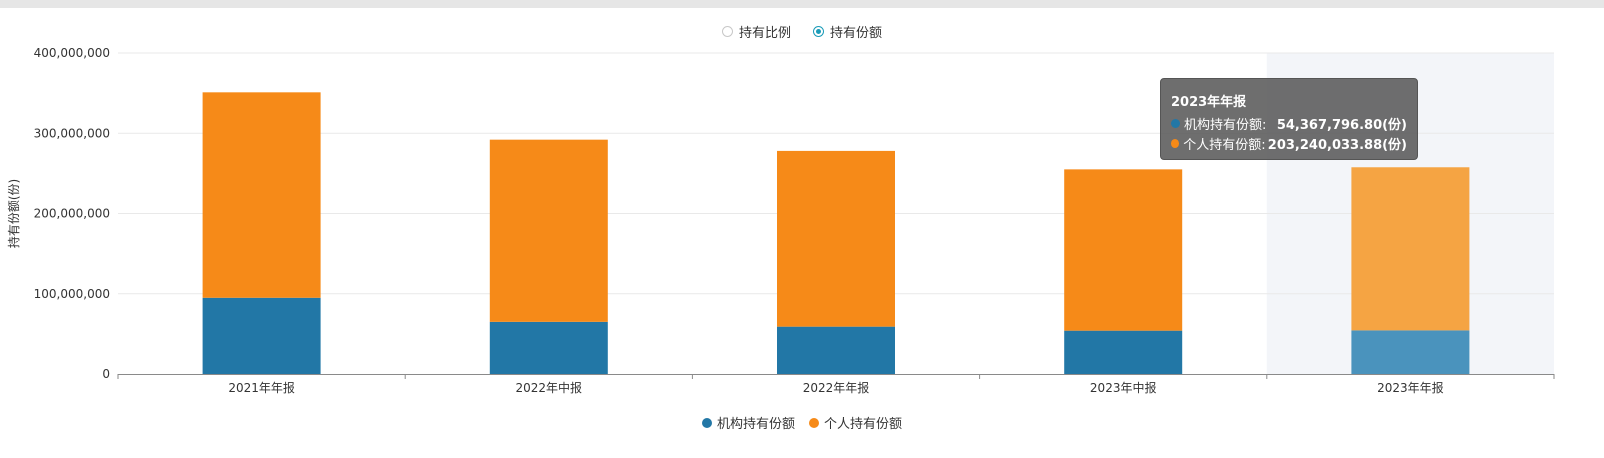 Image resolution: width=1604 pixels, height=458 pixels. Describe the element at coordinates (1410, 387) in the screenshot. I see `x-tick-label: 2023年年报` at that location.